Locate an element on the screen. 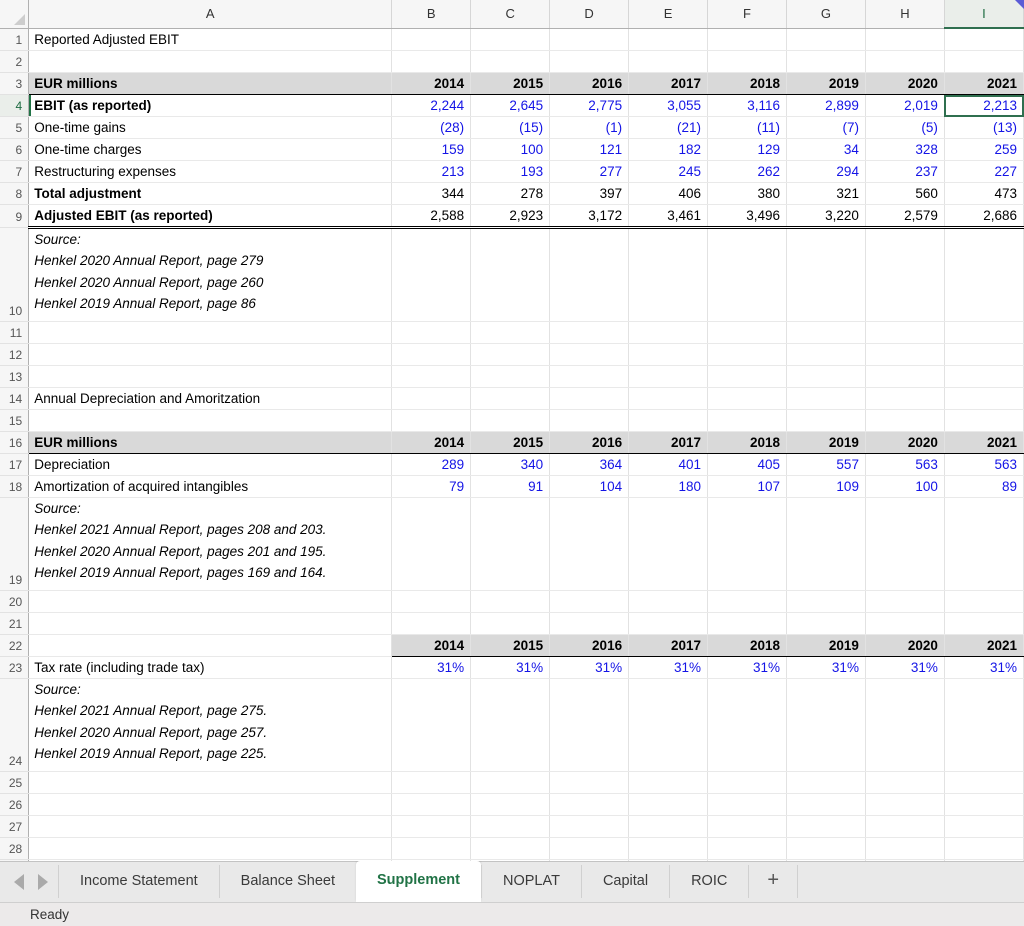 The image size is (1024, 926). cell-e9: 3,461 is located at coordinates (668, 216).